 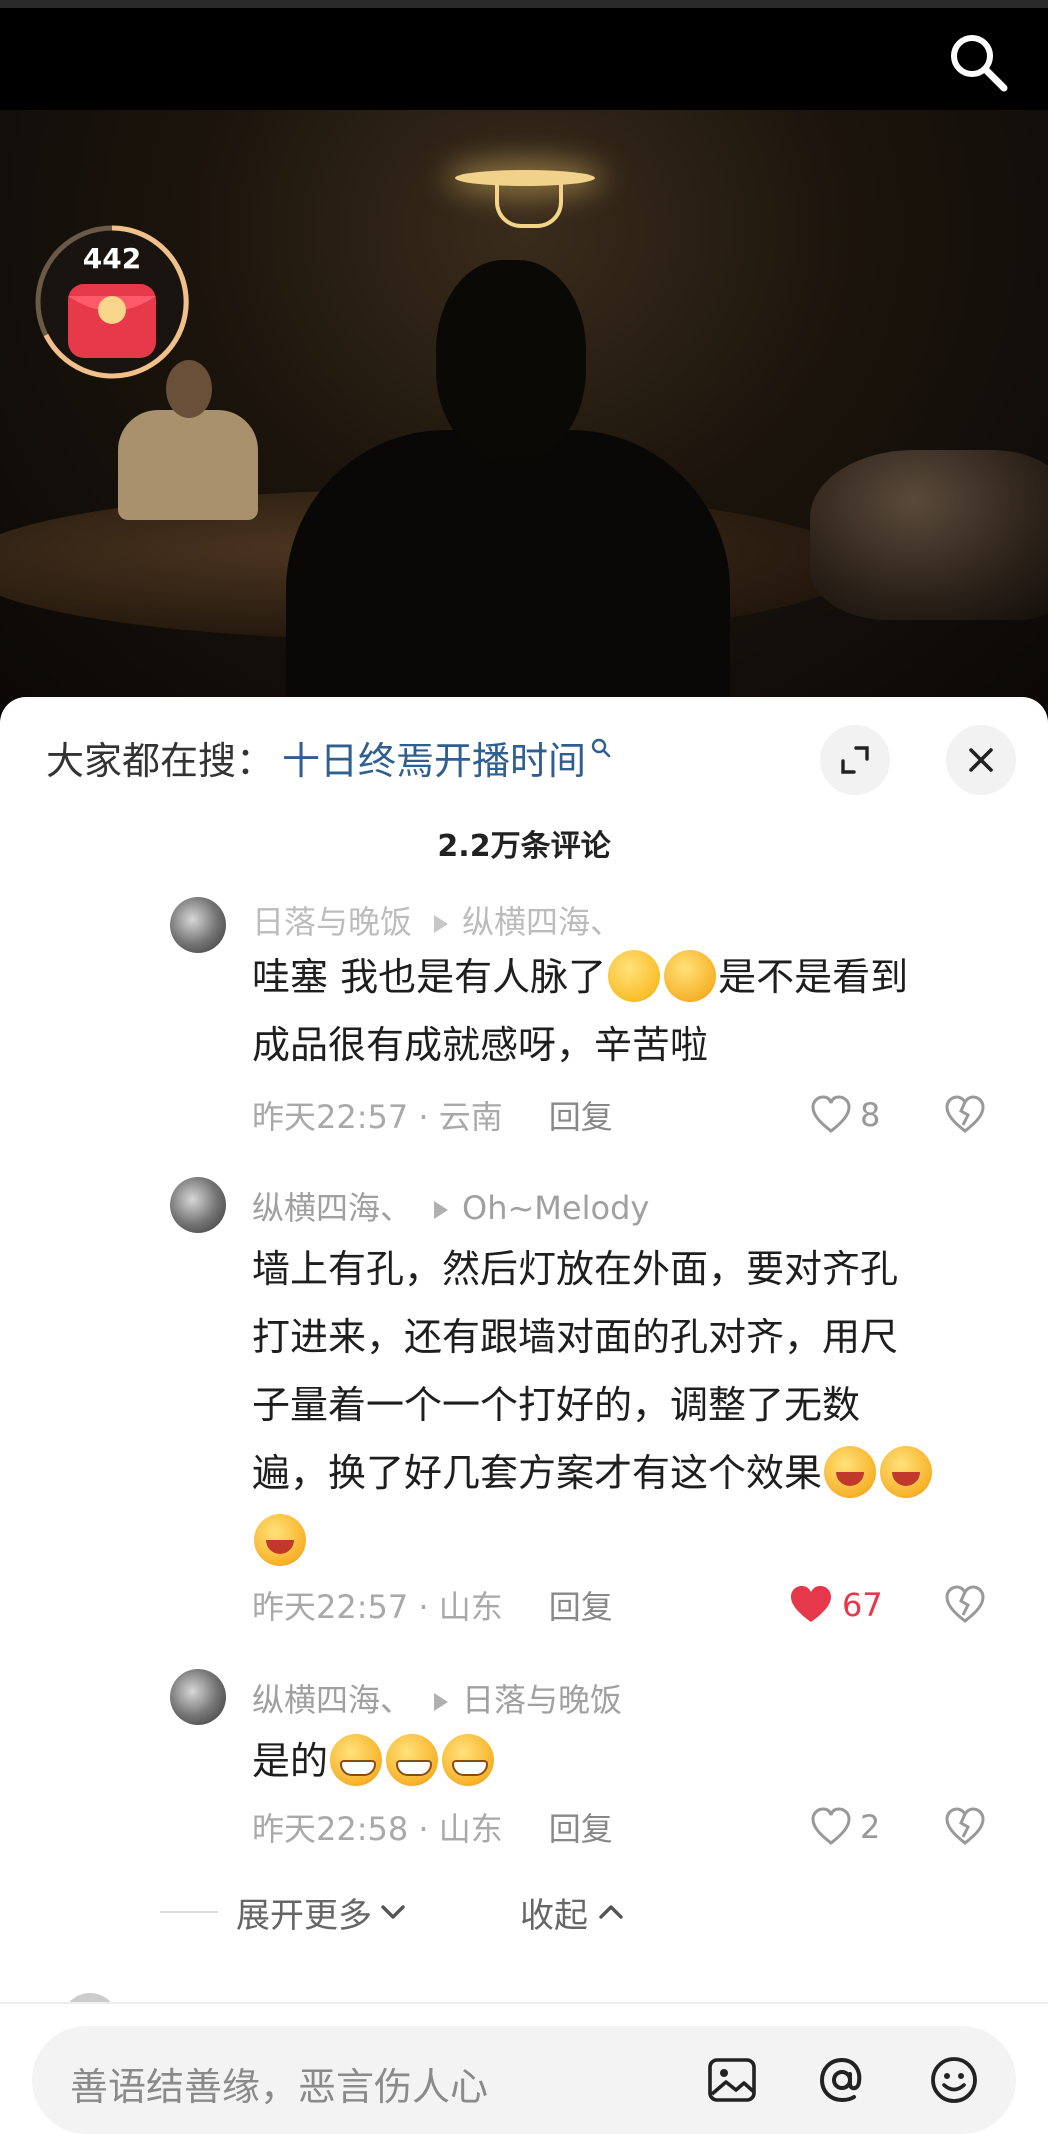 What do you see at coordinates (524, 846) in the screenshot?
I see `comment-count: 2.2万条评论` at bounding box center [524, 846].